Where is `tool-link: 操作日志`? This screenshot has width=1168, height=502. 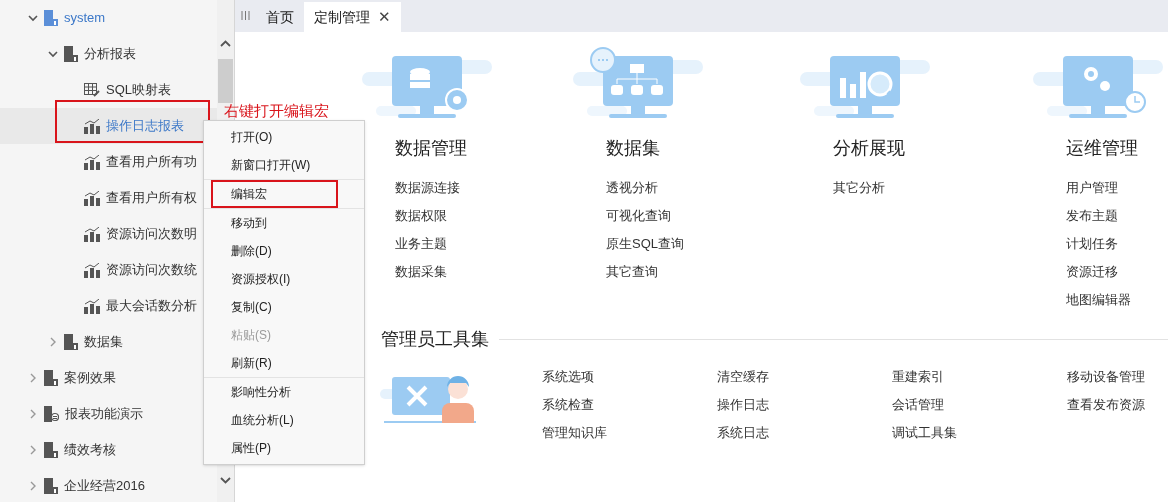
tool-link: 操作日志 is located at coordinates (804, 409).